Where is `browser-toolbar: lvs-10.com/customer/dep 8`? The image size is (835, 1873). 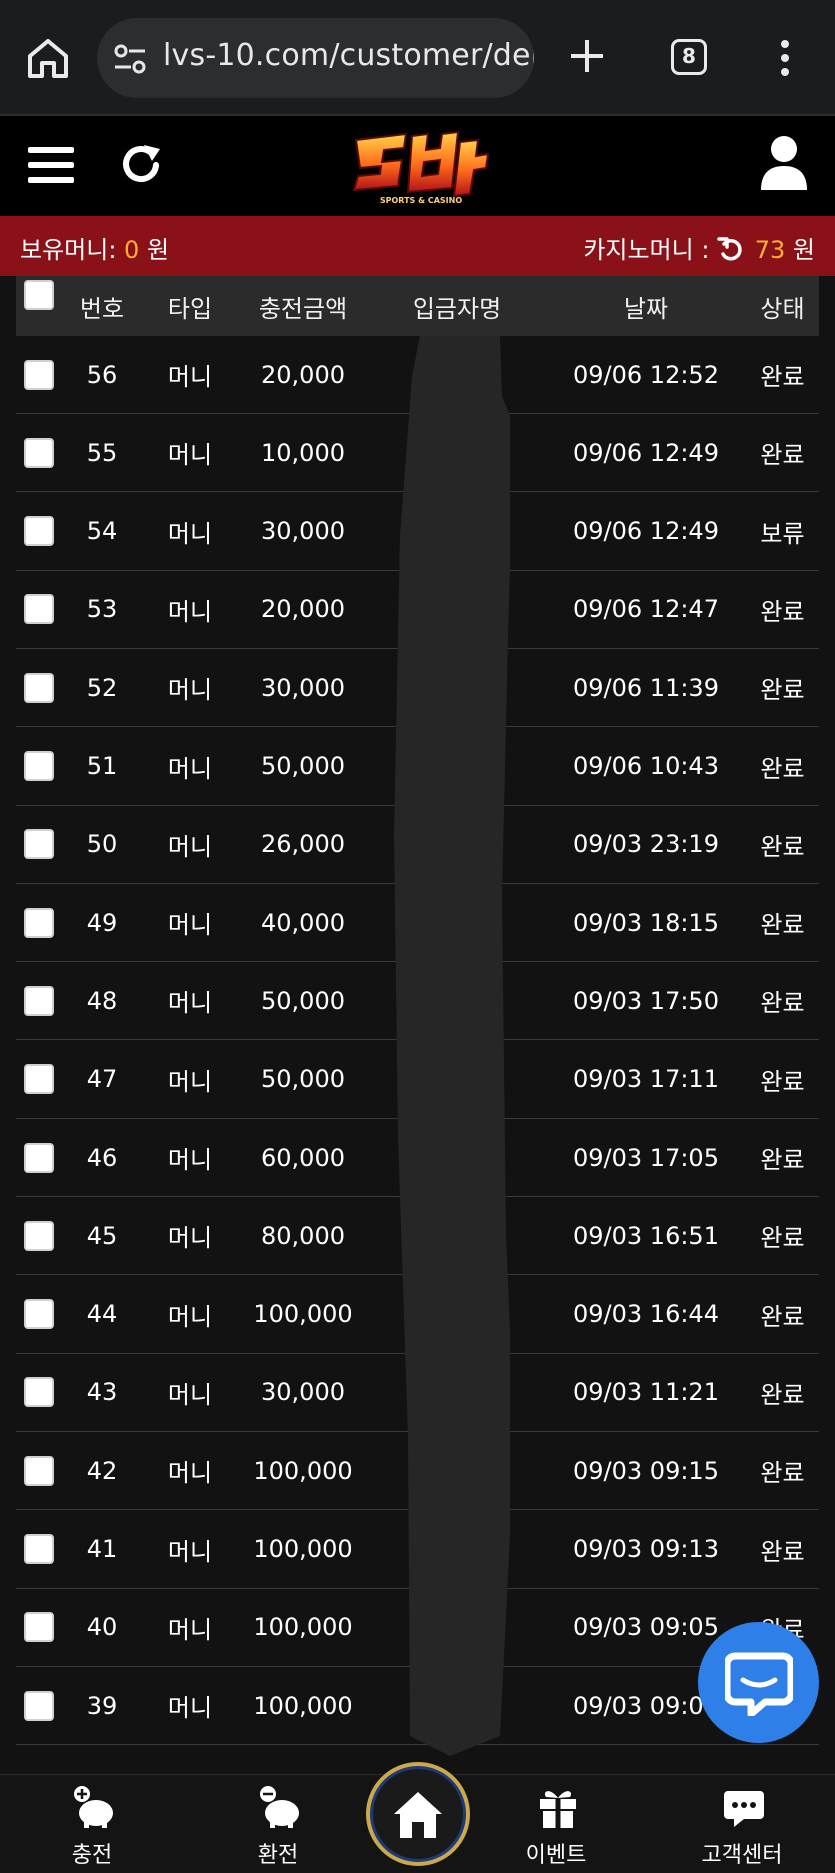 browser-toolbar: lvs-10.com/customer/dep 8 is located at coordinates (417, 58).